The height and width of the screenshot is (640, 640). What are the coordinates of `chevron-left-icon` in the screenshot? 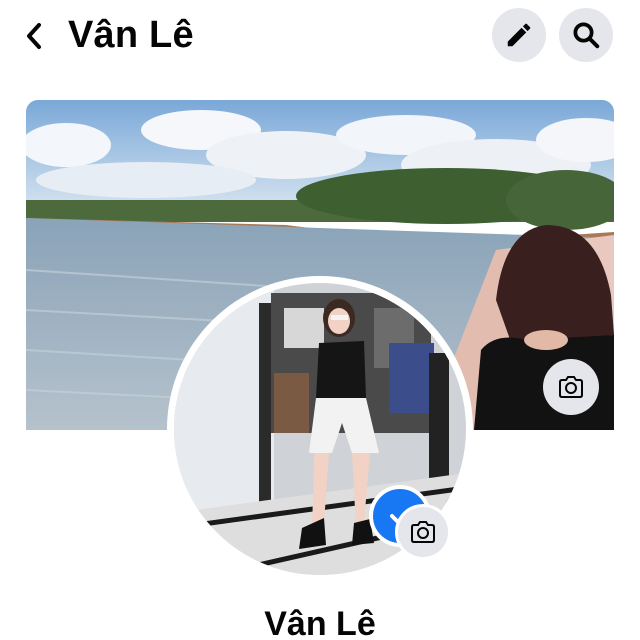 It's located at (34, 36).